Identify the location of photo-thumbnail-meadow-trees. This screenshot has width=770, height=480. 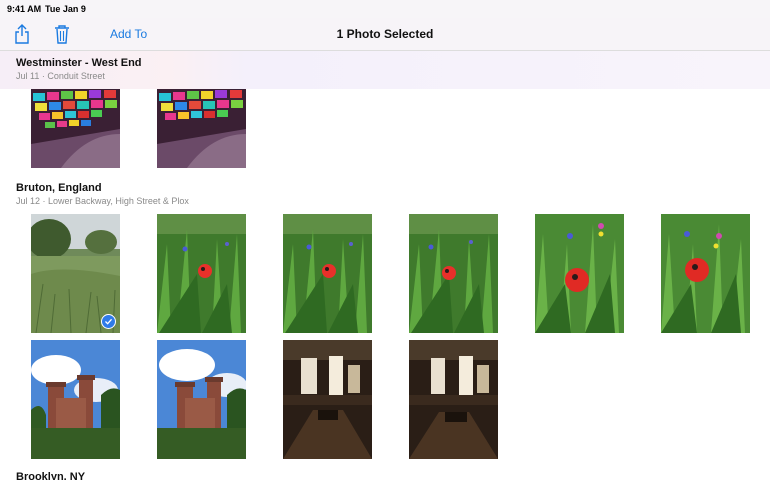
(75, 273).